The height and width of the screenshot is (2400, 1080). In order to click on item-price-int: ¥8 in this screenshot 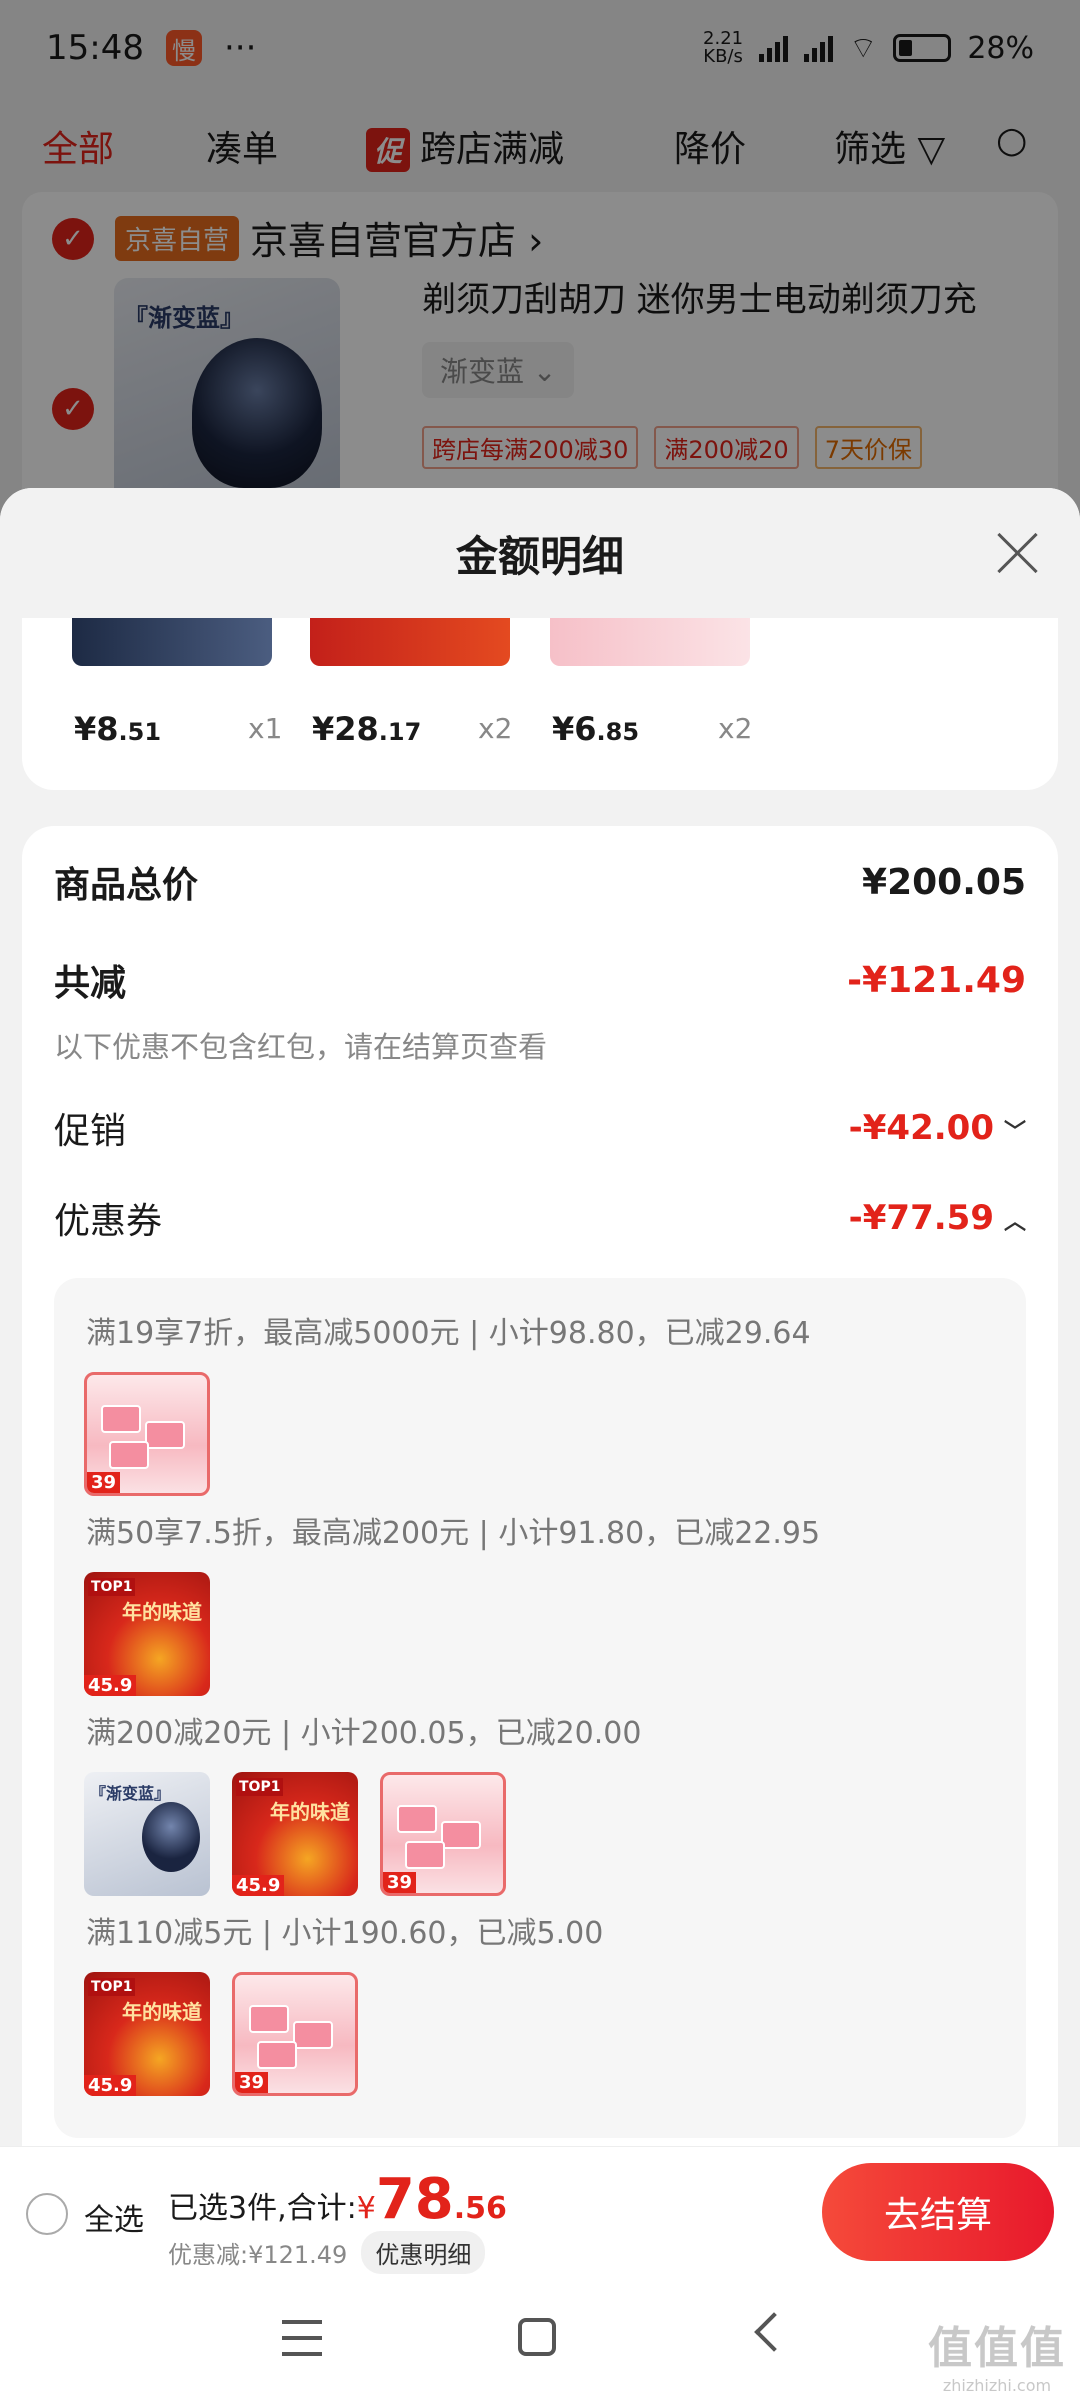, I will do `click(96, 729)`.